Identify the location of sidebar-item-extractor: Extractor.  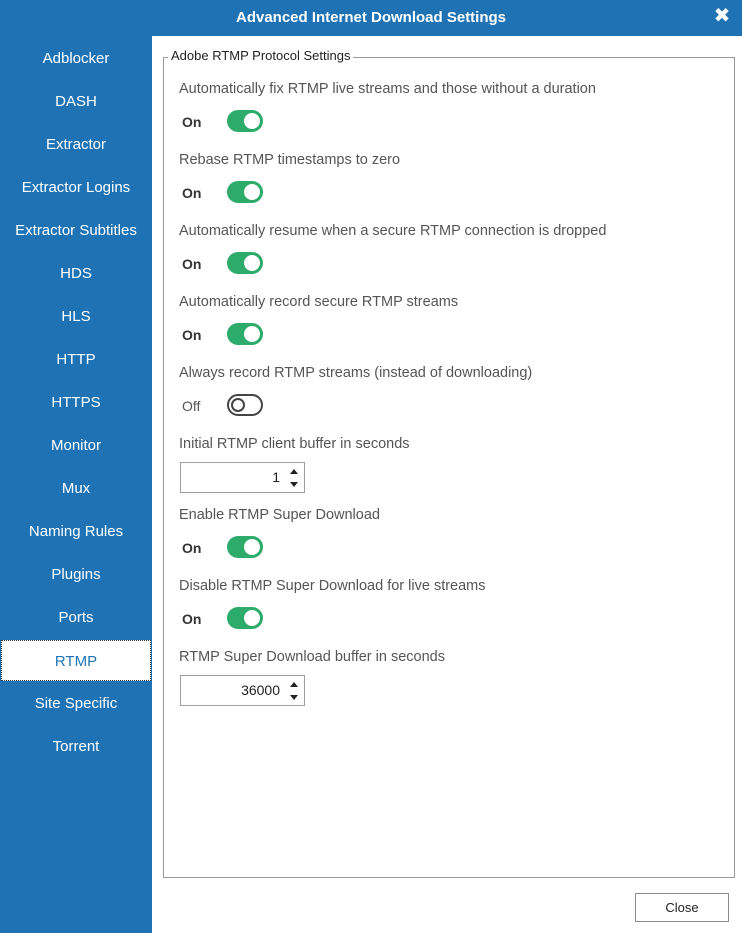
(76, 144).